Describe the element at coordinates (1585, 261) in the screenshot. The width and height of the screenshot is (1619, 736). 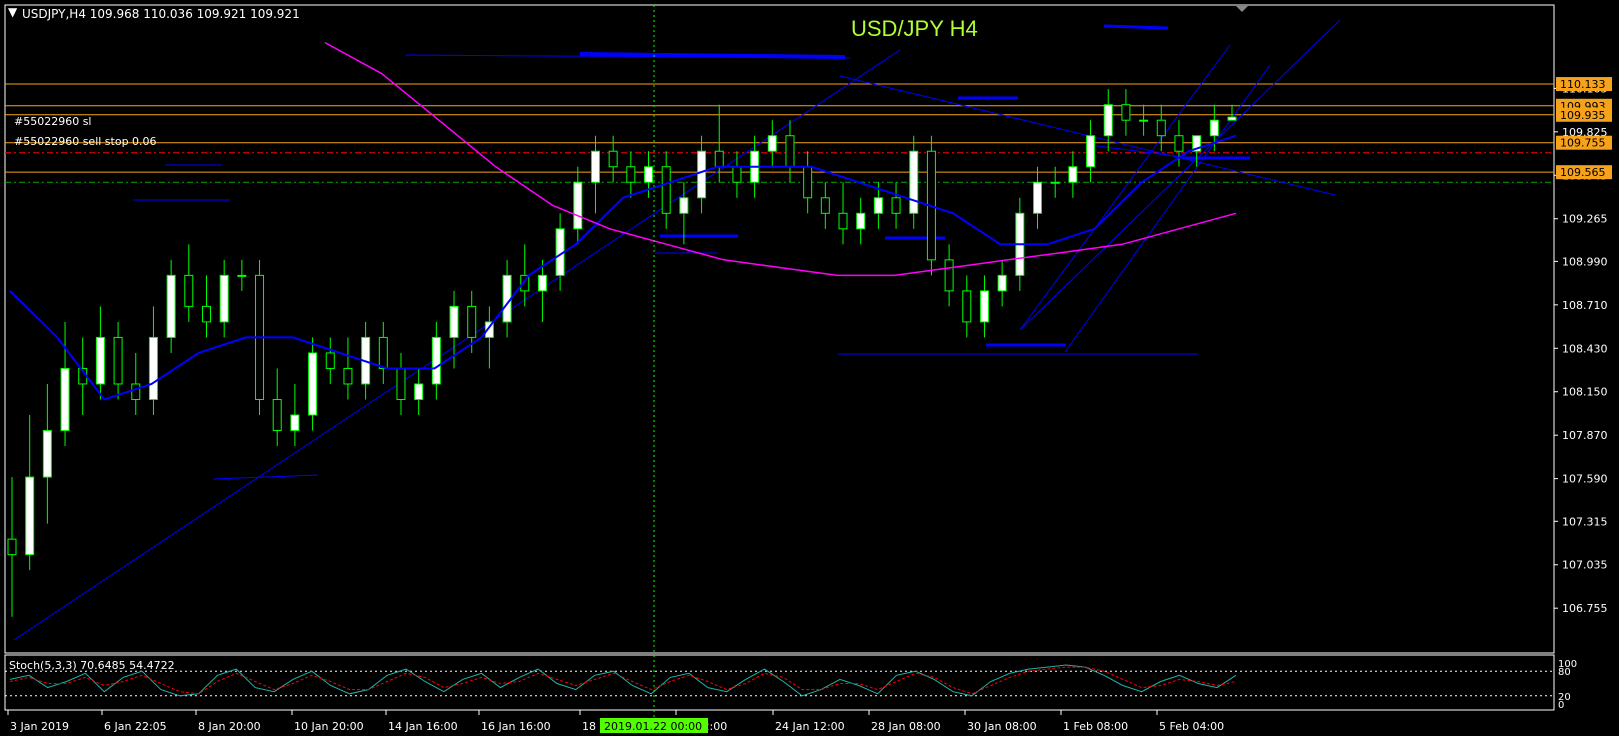
I see `price-tick-label: 108.990` at that location.